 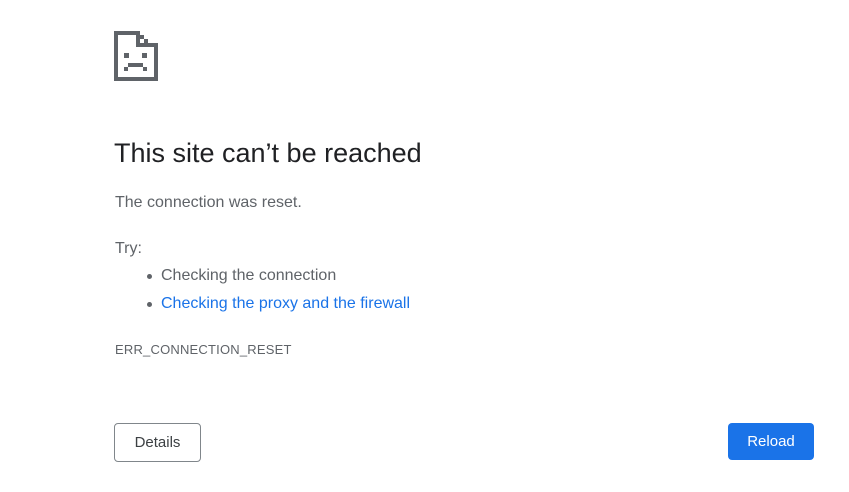 What do you see at coordinates (136, 56) in the screenshot?
I see `sad-document-icon` at bounding box center [136, 56].